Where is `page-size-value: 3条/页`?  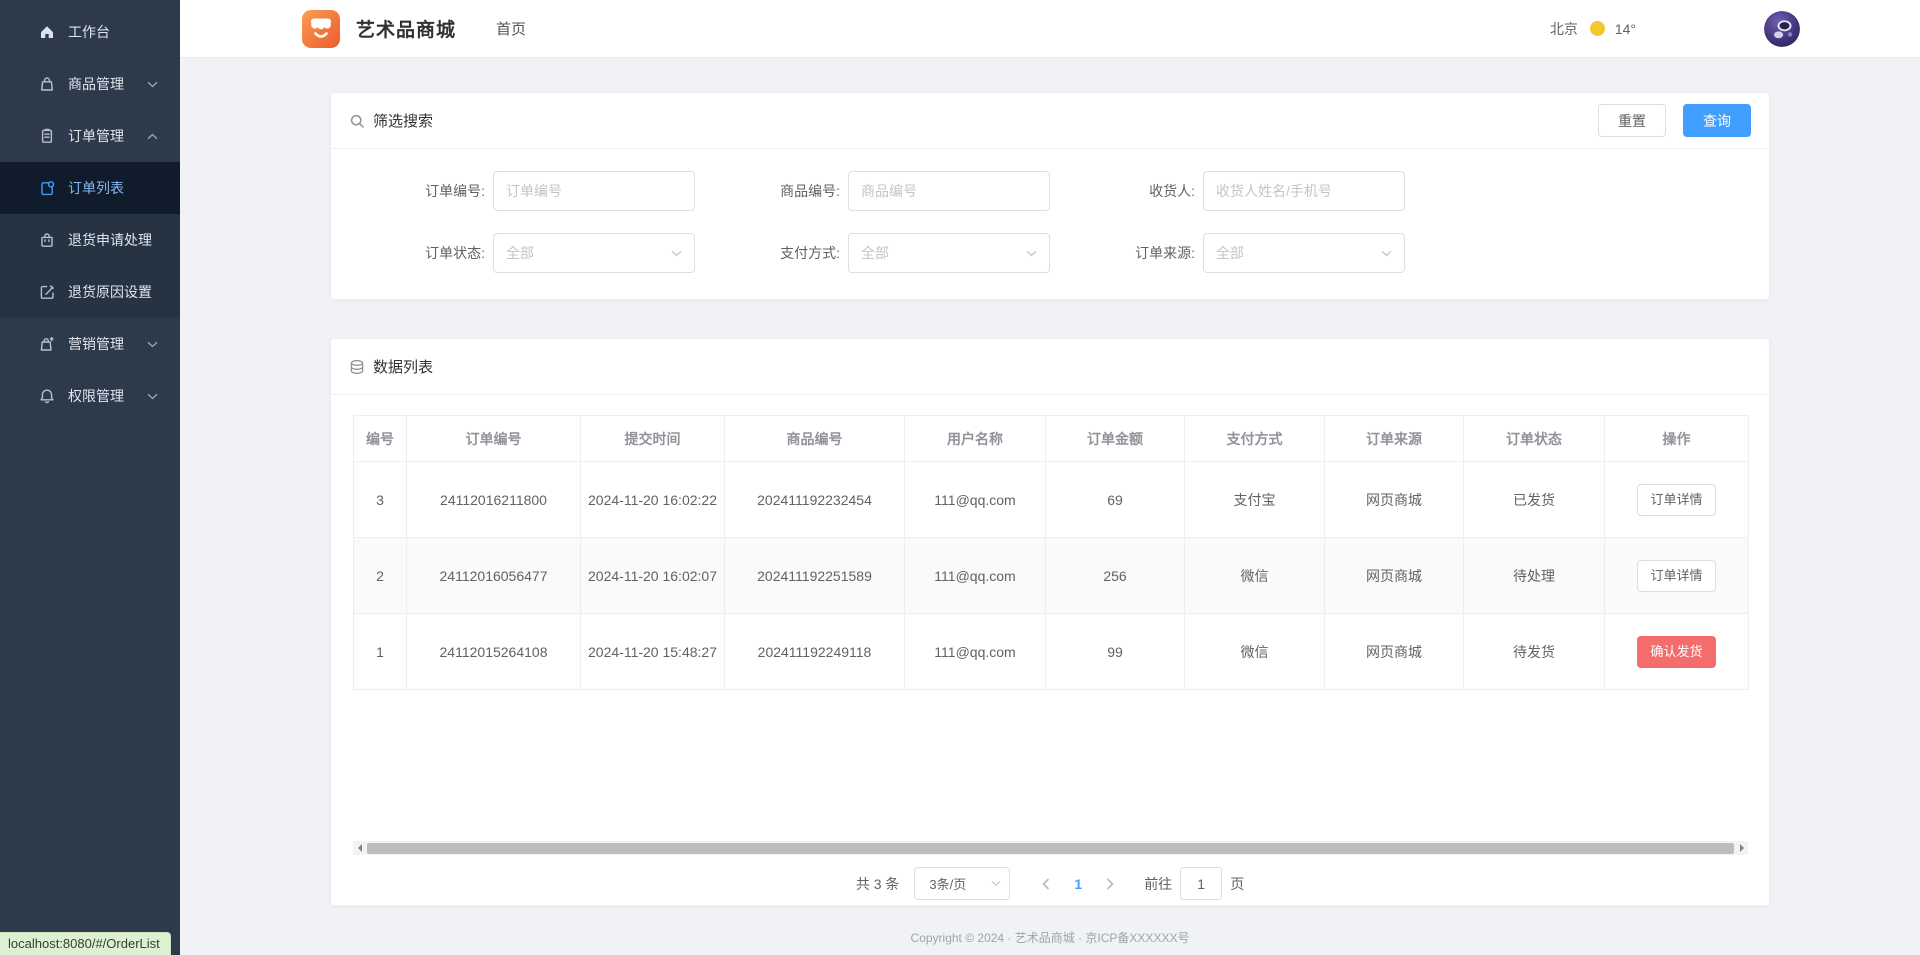
page-size-value: 3条/页 is located at coordinates (948, 884).